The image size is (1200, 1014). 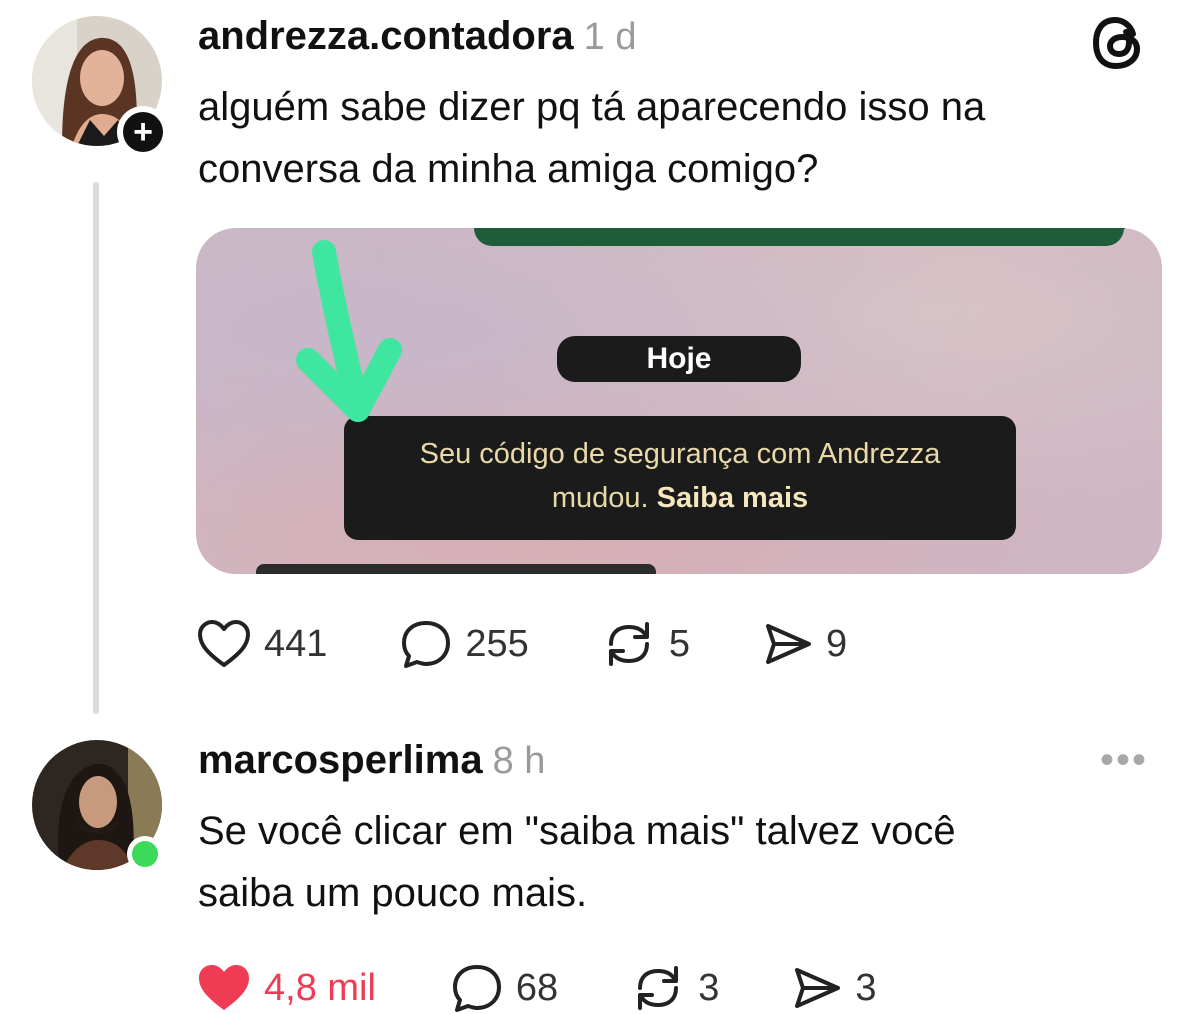 What do you see at coordinates (320, 987) in the screenshot?
I see `like-count: 4,8 mil` at bounding box center [320, 987].